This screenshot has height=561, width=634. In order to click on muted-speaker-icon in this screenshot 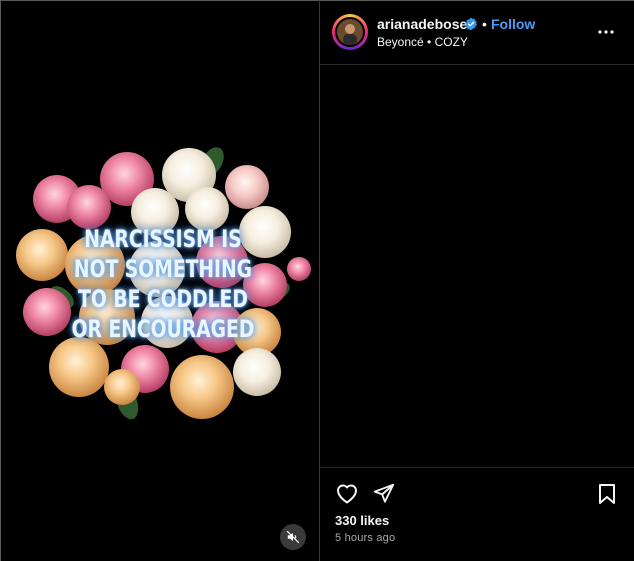, I will do `click(293, 537)`.